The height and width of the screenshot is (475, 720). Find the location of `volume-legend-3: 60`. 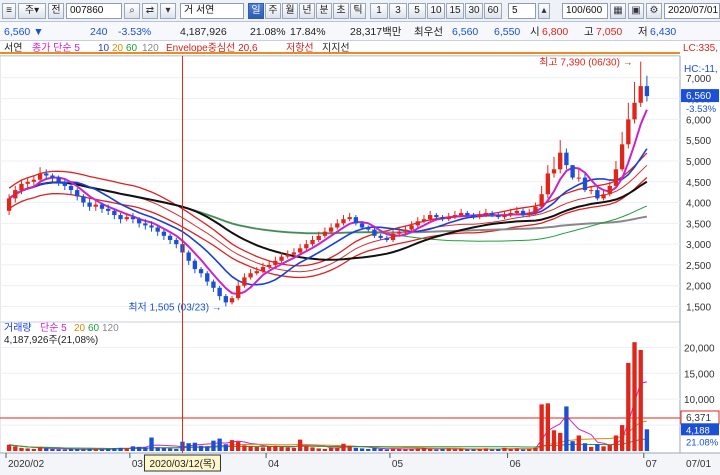

volume-legend-3: 60 is located at coordinates (94, 328).